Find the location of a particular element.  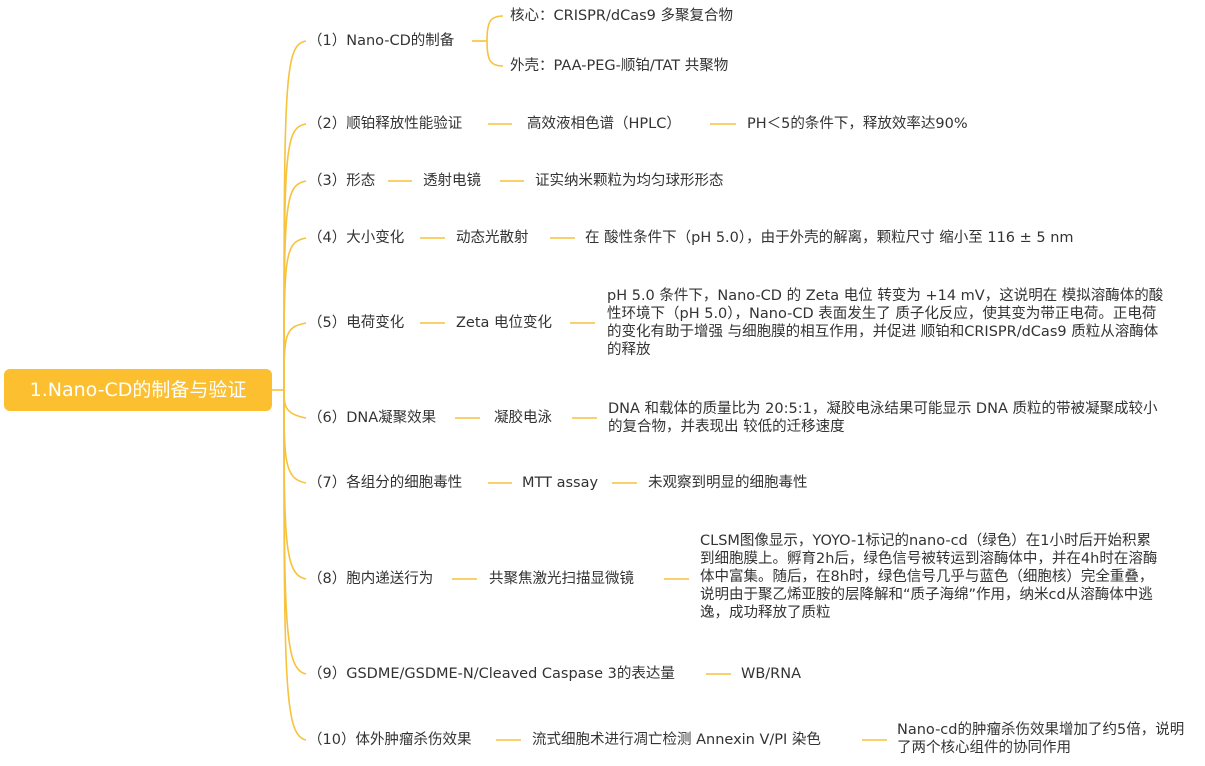

branch-9-label: （9）GSDME/GSDME-N/Cleaved Caspase 3的表达量 is located at coordinates (491, 674).